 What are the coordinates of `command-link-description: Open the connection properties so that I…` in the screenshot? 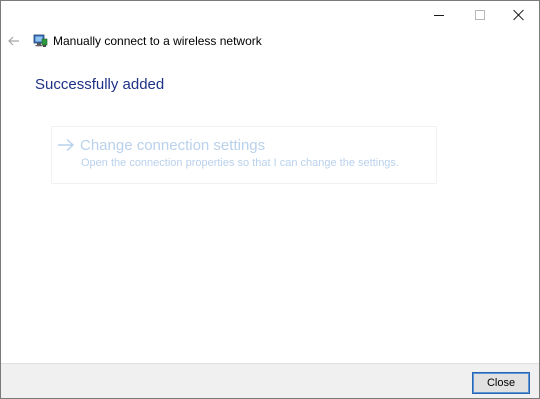 It's located at (240, 163).